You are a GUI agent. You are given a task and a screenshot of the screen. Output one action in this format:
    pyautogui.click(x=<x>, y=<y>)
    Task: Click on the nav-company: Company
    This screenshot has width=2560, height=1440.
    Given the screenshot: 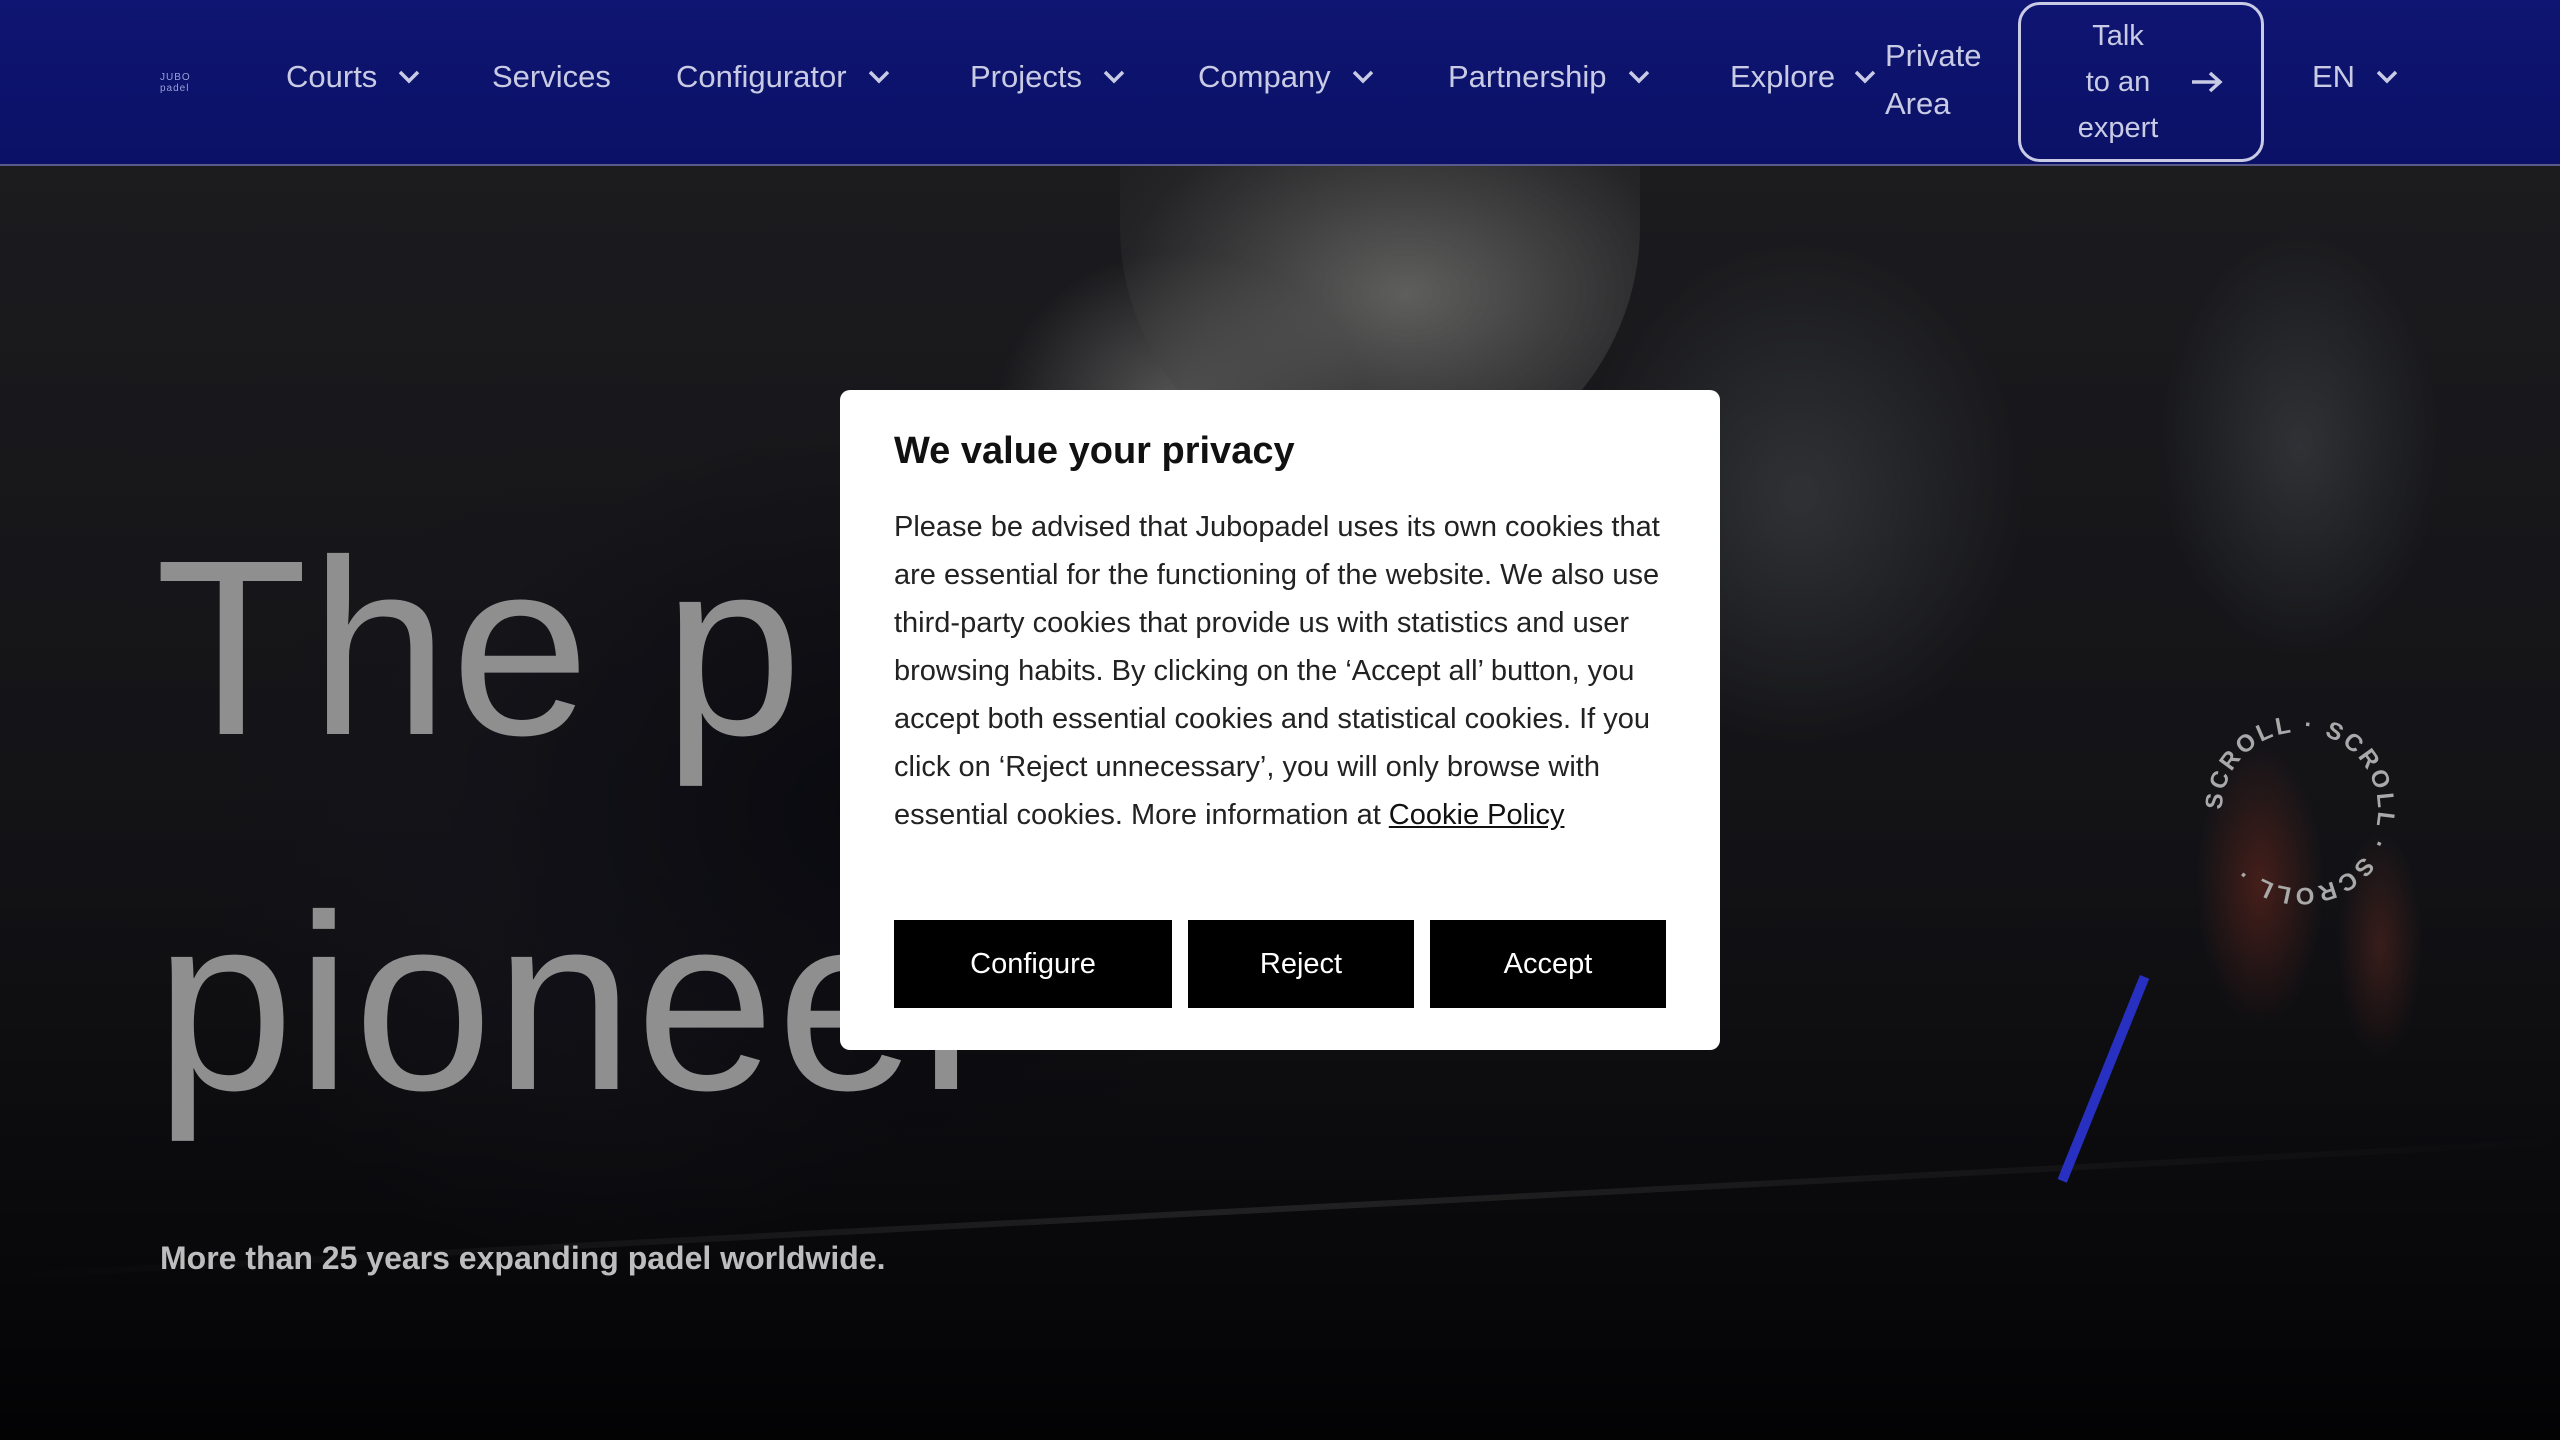 What is the action you would take?
    pyautogui.click(x=1287, y=77)
    